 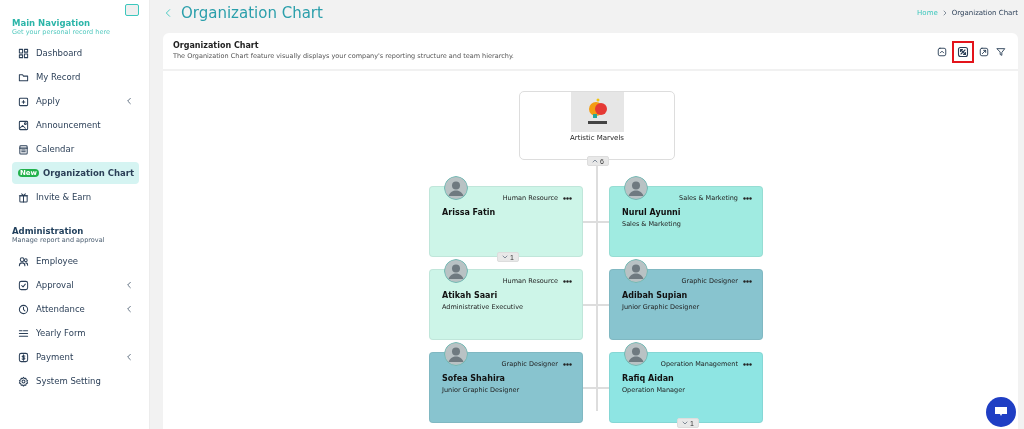 I want to click on sidebar-item: Apply, so click(x=75, y=101).